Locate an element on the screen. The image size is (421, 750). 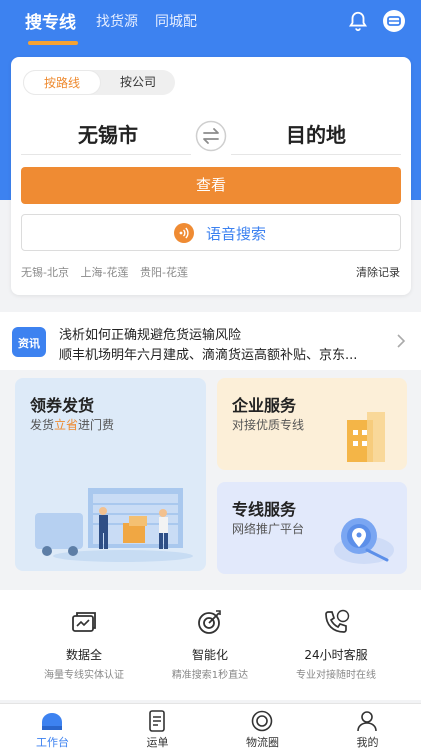
clear-history-button: 清除记录 is located at coordinates (378, 272).